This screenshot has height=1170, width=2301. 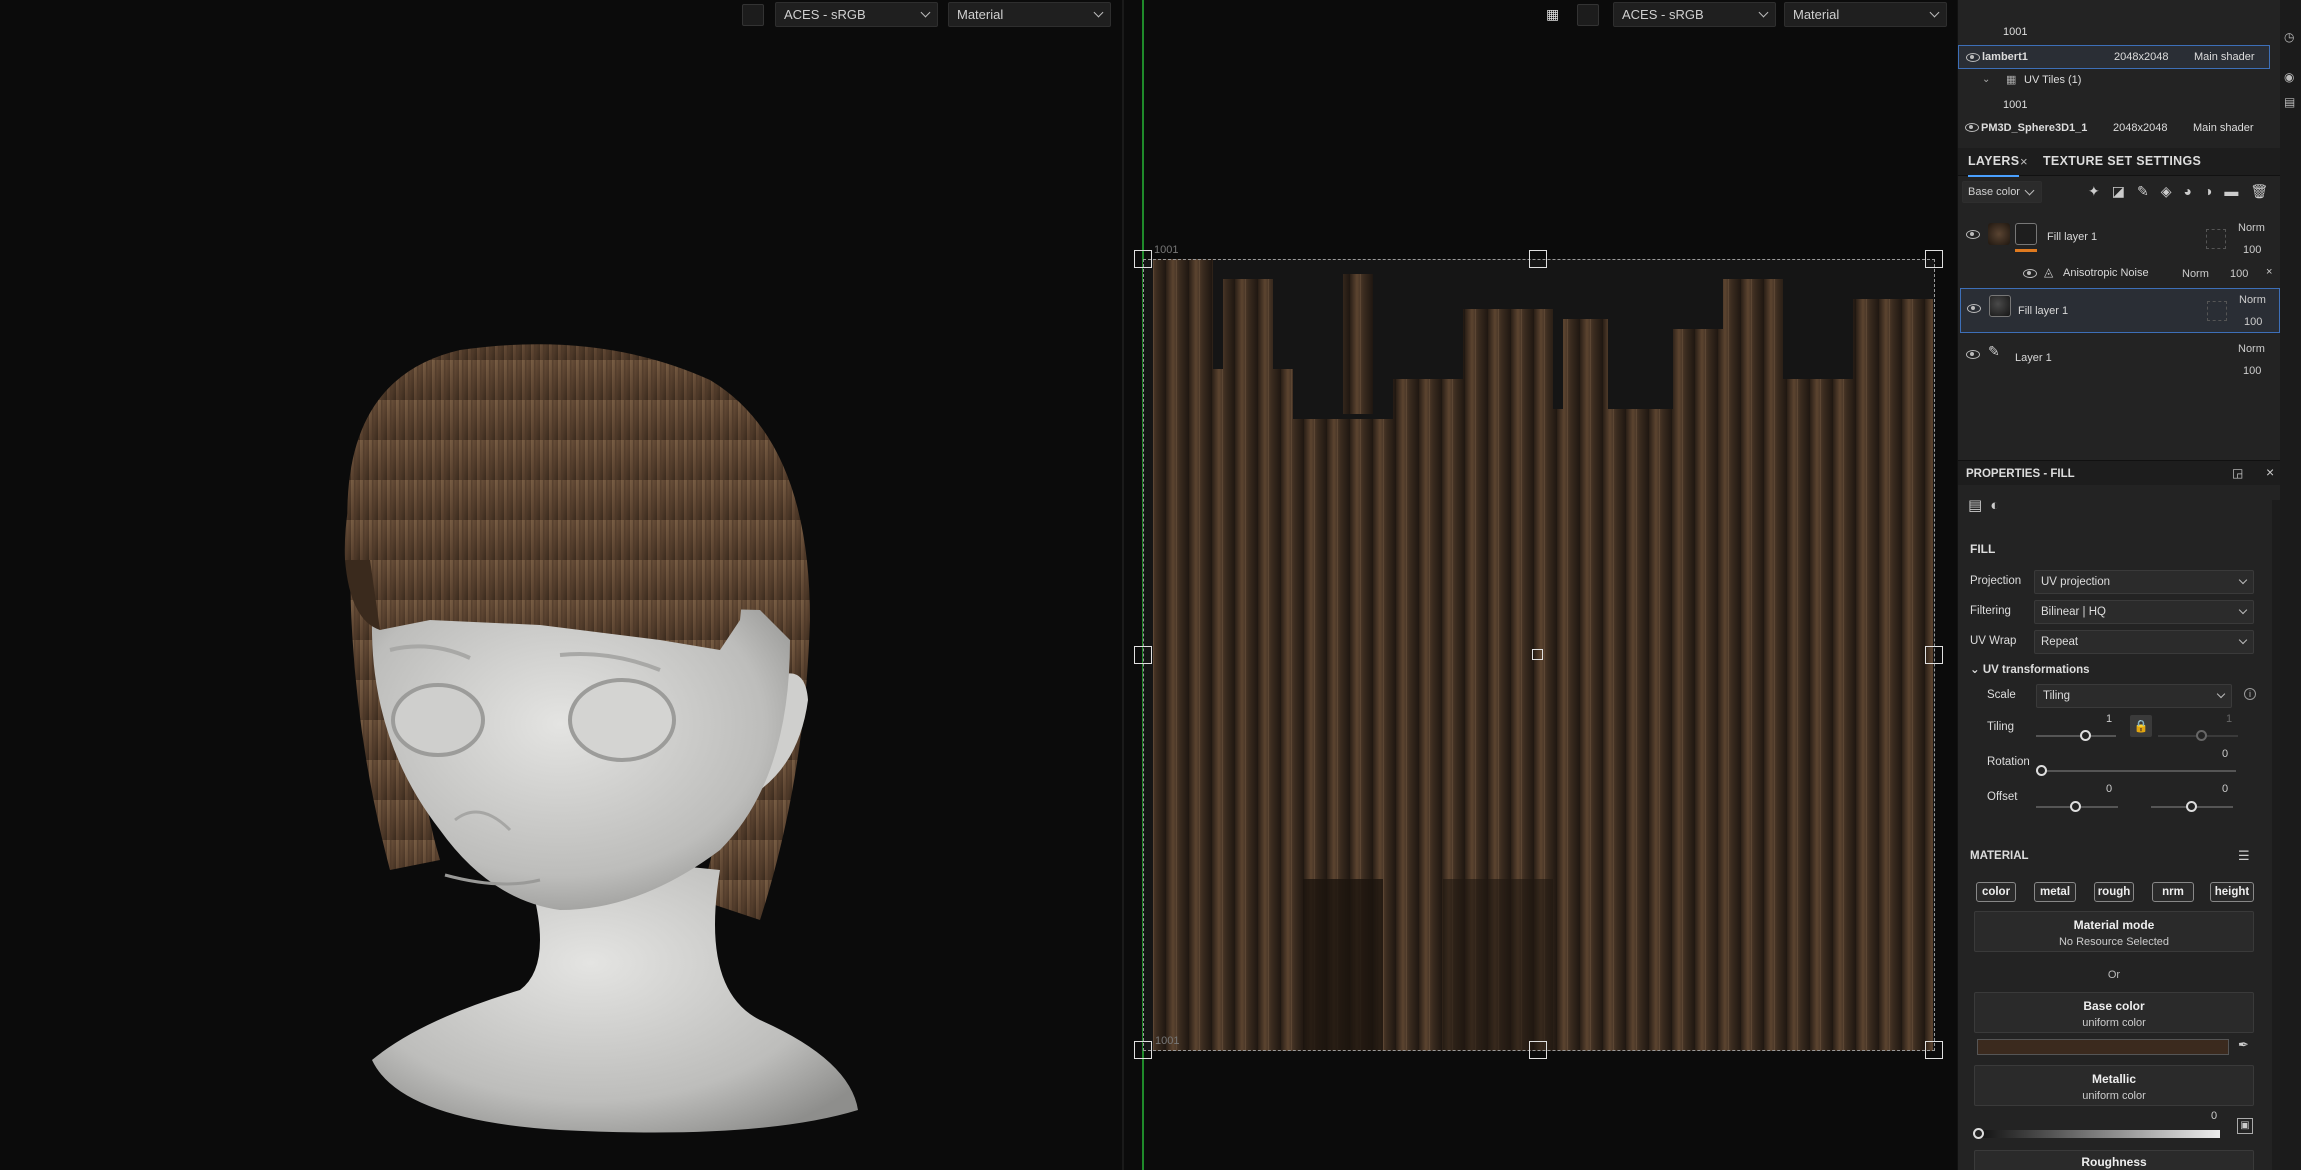 I want to click on tiling-slider-track, so click(x=2076, y=736).